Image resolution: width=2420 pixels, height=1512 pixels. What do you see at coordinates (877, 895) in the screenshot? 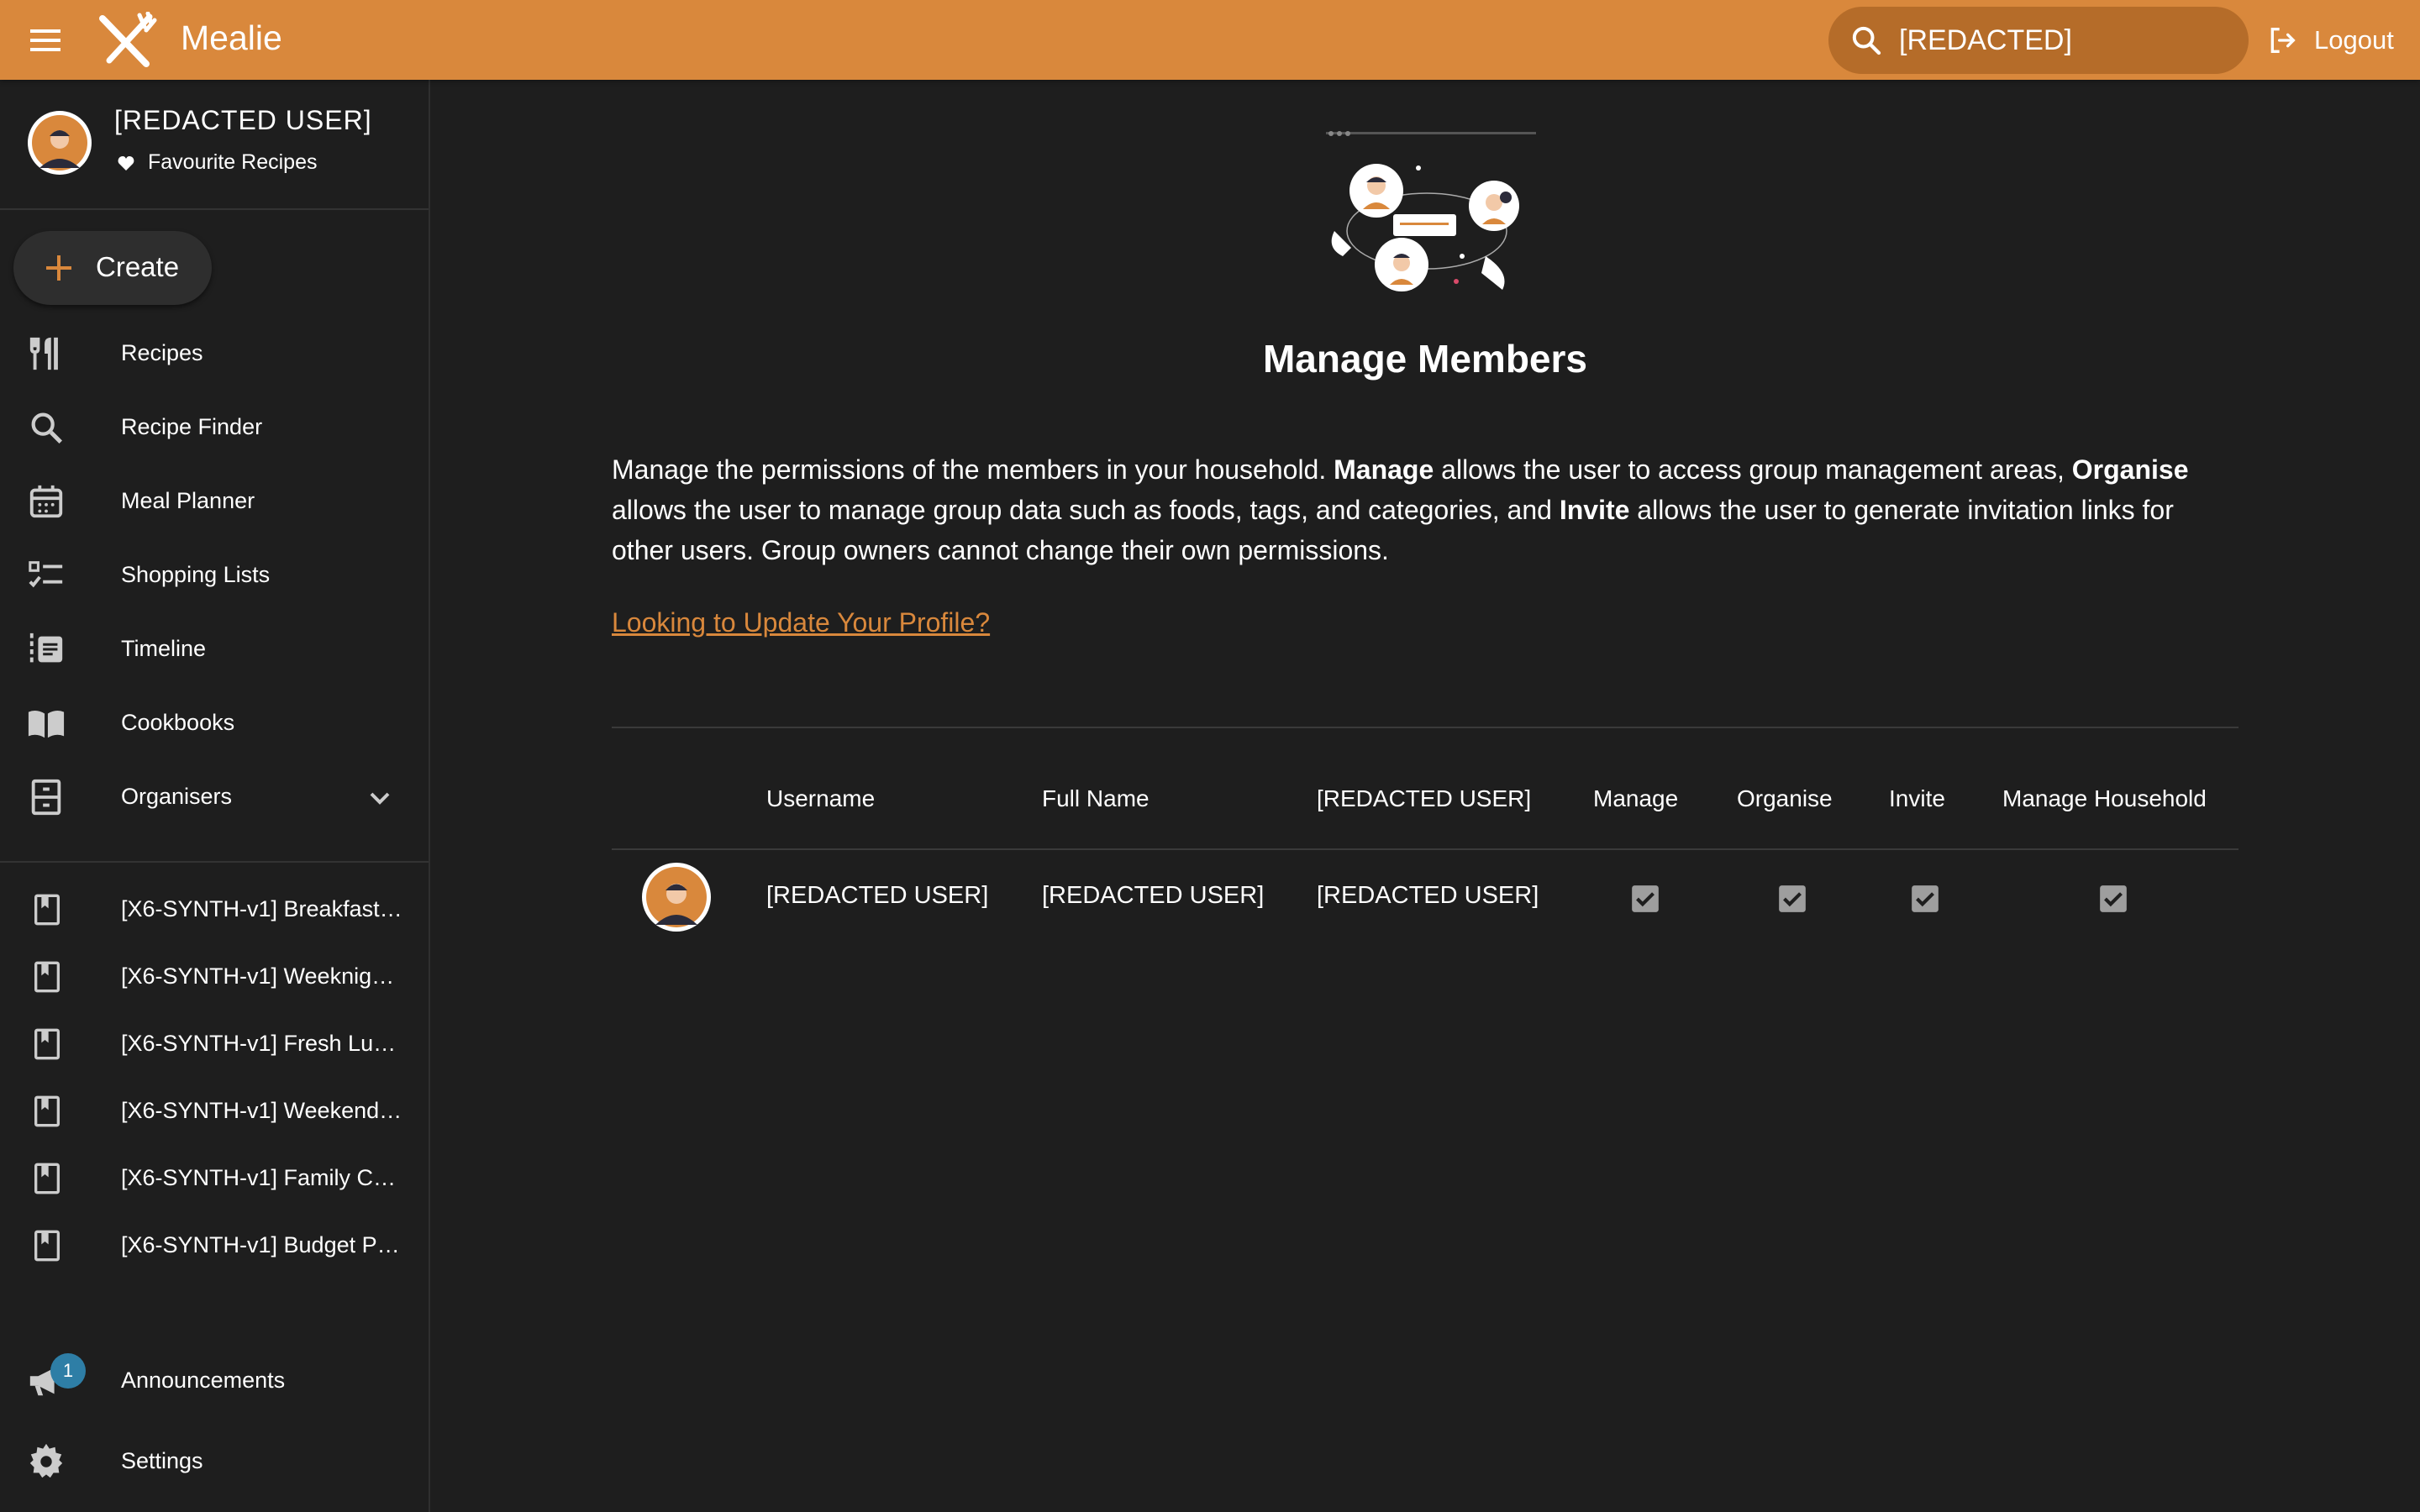
I see `cell-username: [REDACTED USER]` at bounding box center [877, 895].